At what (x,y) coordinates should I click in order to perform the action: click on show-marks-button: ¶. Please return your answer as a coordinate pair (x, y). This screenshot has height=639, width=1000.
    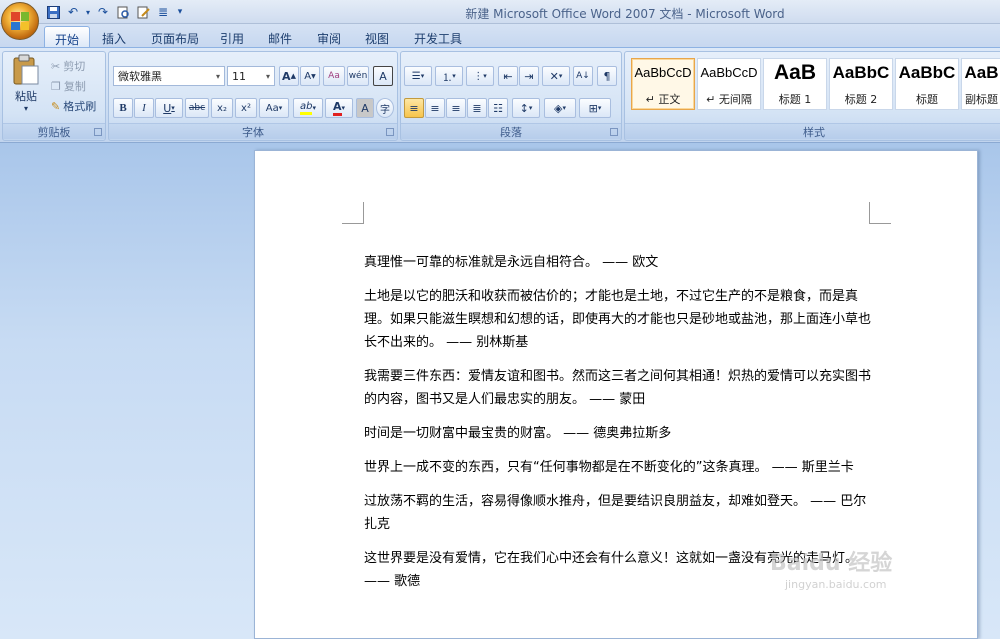
    Looking at the image, I should click on (607, 76).